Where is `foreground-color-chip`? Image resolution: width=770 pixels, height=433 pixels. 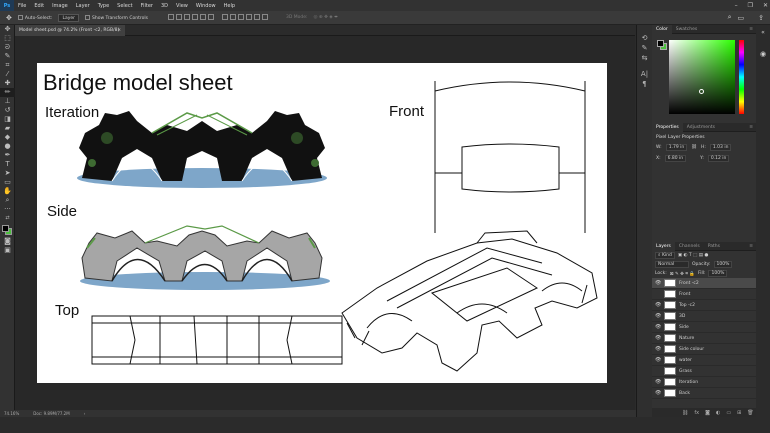
foreground-color-chip is located at coordinates (660, 43).